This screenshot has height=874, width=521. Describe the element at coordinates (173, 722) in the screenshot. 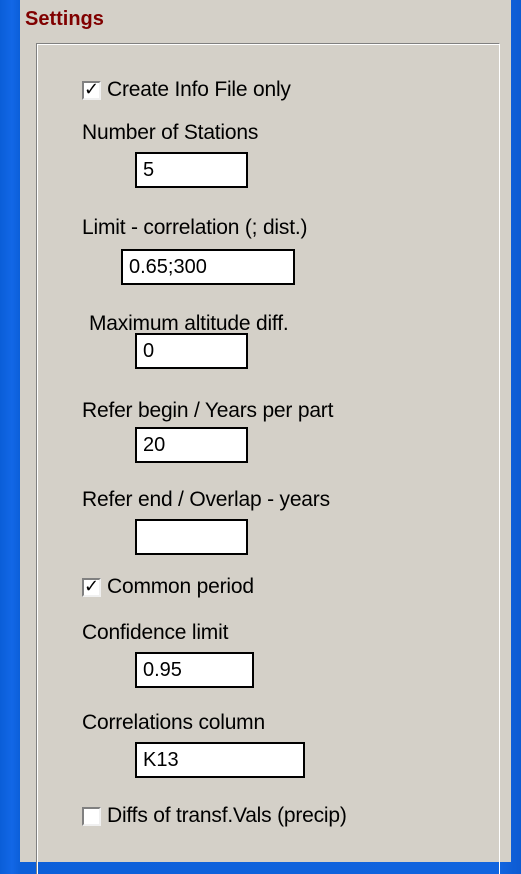

I see `correlations-column-label: Correlations column` at that location.